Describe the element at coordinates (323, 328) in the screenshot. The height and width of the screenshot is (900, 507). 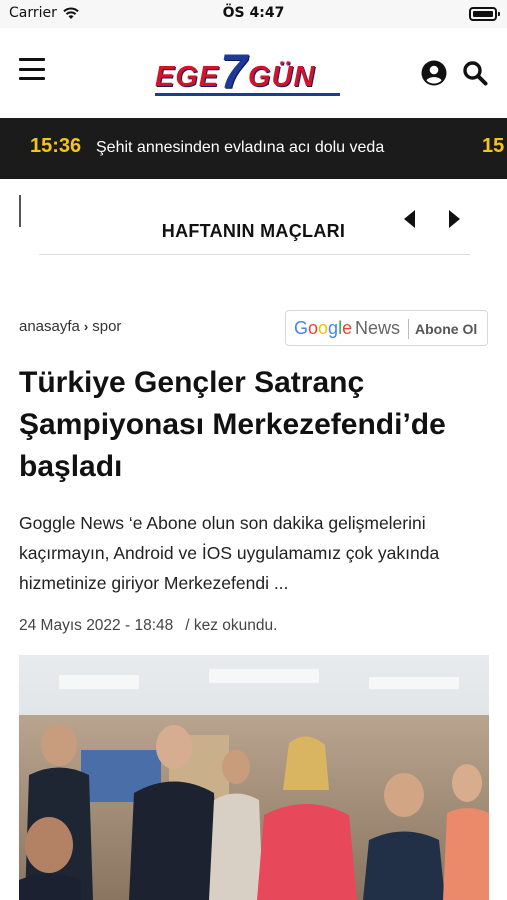
I see `google-news-logo: Google` at that location.